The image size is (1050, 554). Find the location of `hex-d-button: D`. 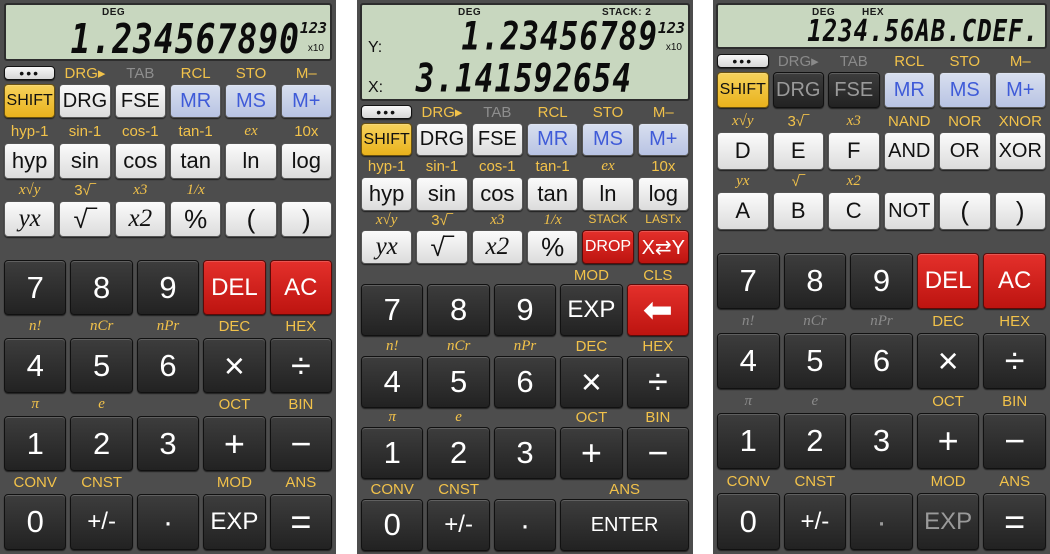

hex-d-button: D is located at coordinates (743, 151).